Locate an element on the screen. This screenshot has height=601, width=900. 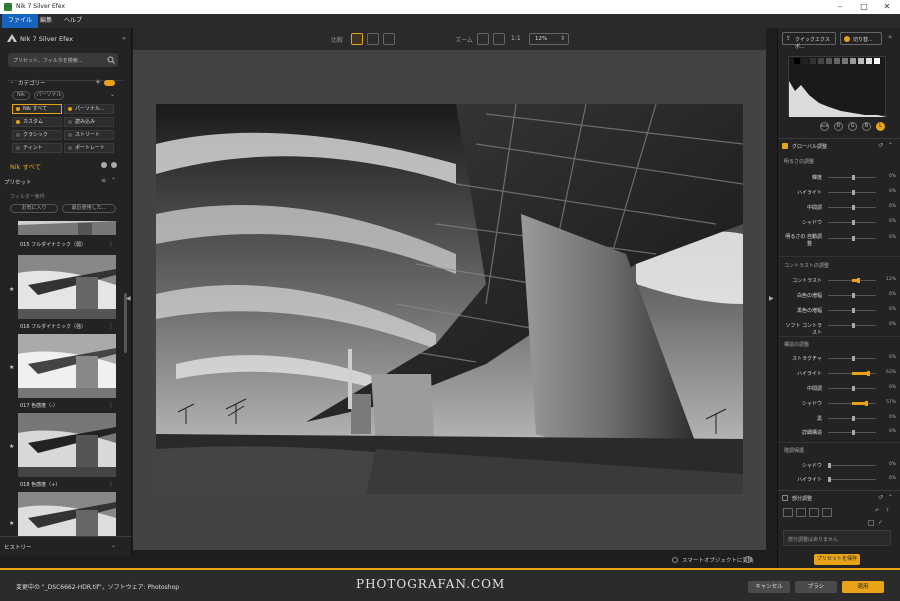
fine-structure-slider is located at coordinates (852, 432).